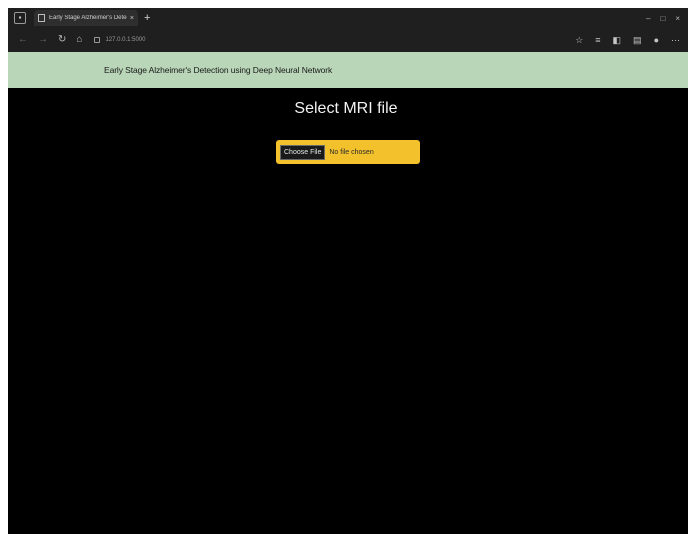 This screenshot has width=692, height=537. I want to click on back-icon: ←, so click(23, 40).